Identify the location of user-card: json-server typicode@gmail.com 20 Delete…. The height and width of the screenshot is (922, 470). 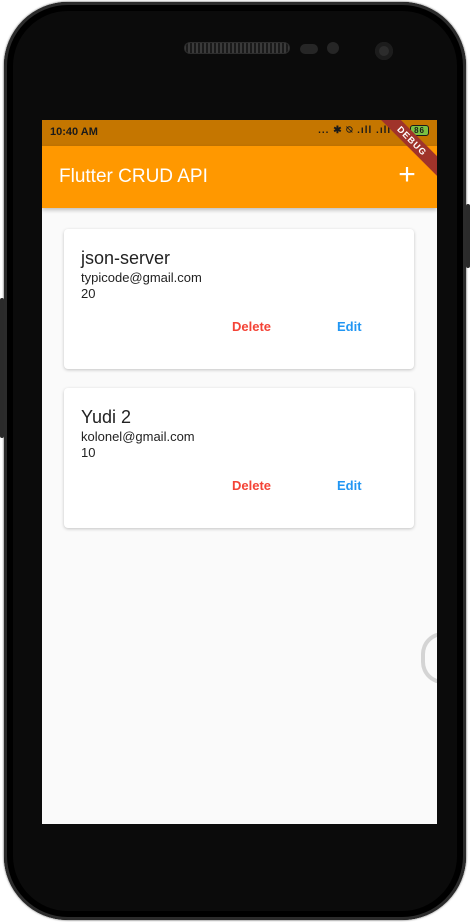
(239, 299).